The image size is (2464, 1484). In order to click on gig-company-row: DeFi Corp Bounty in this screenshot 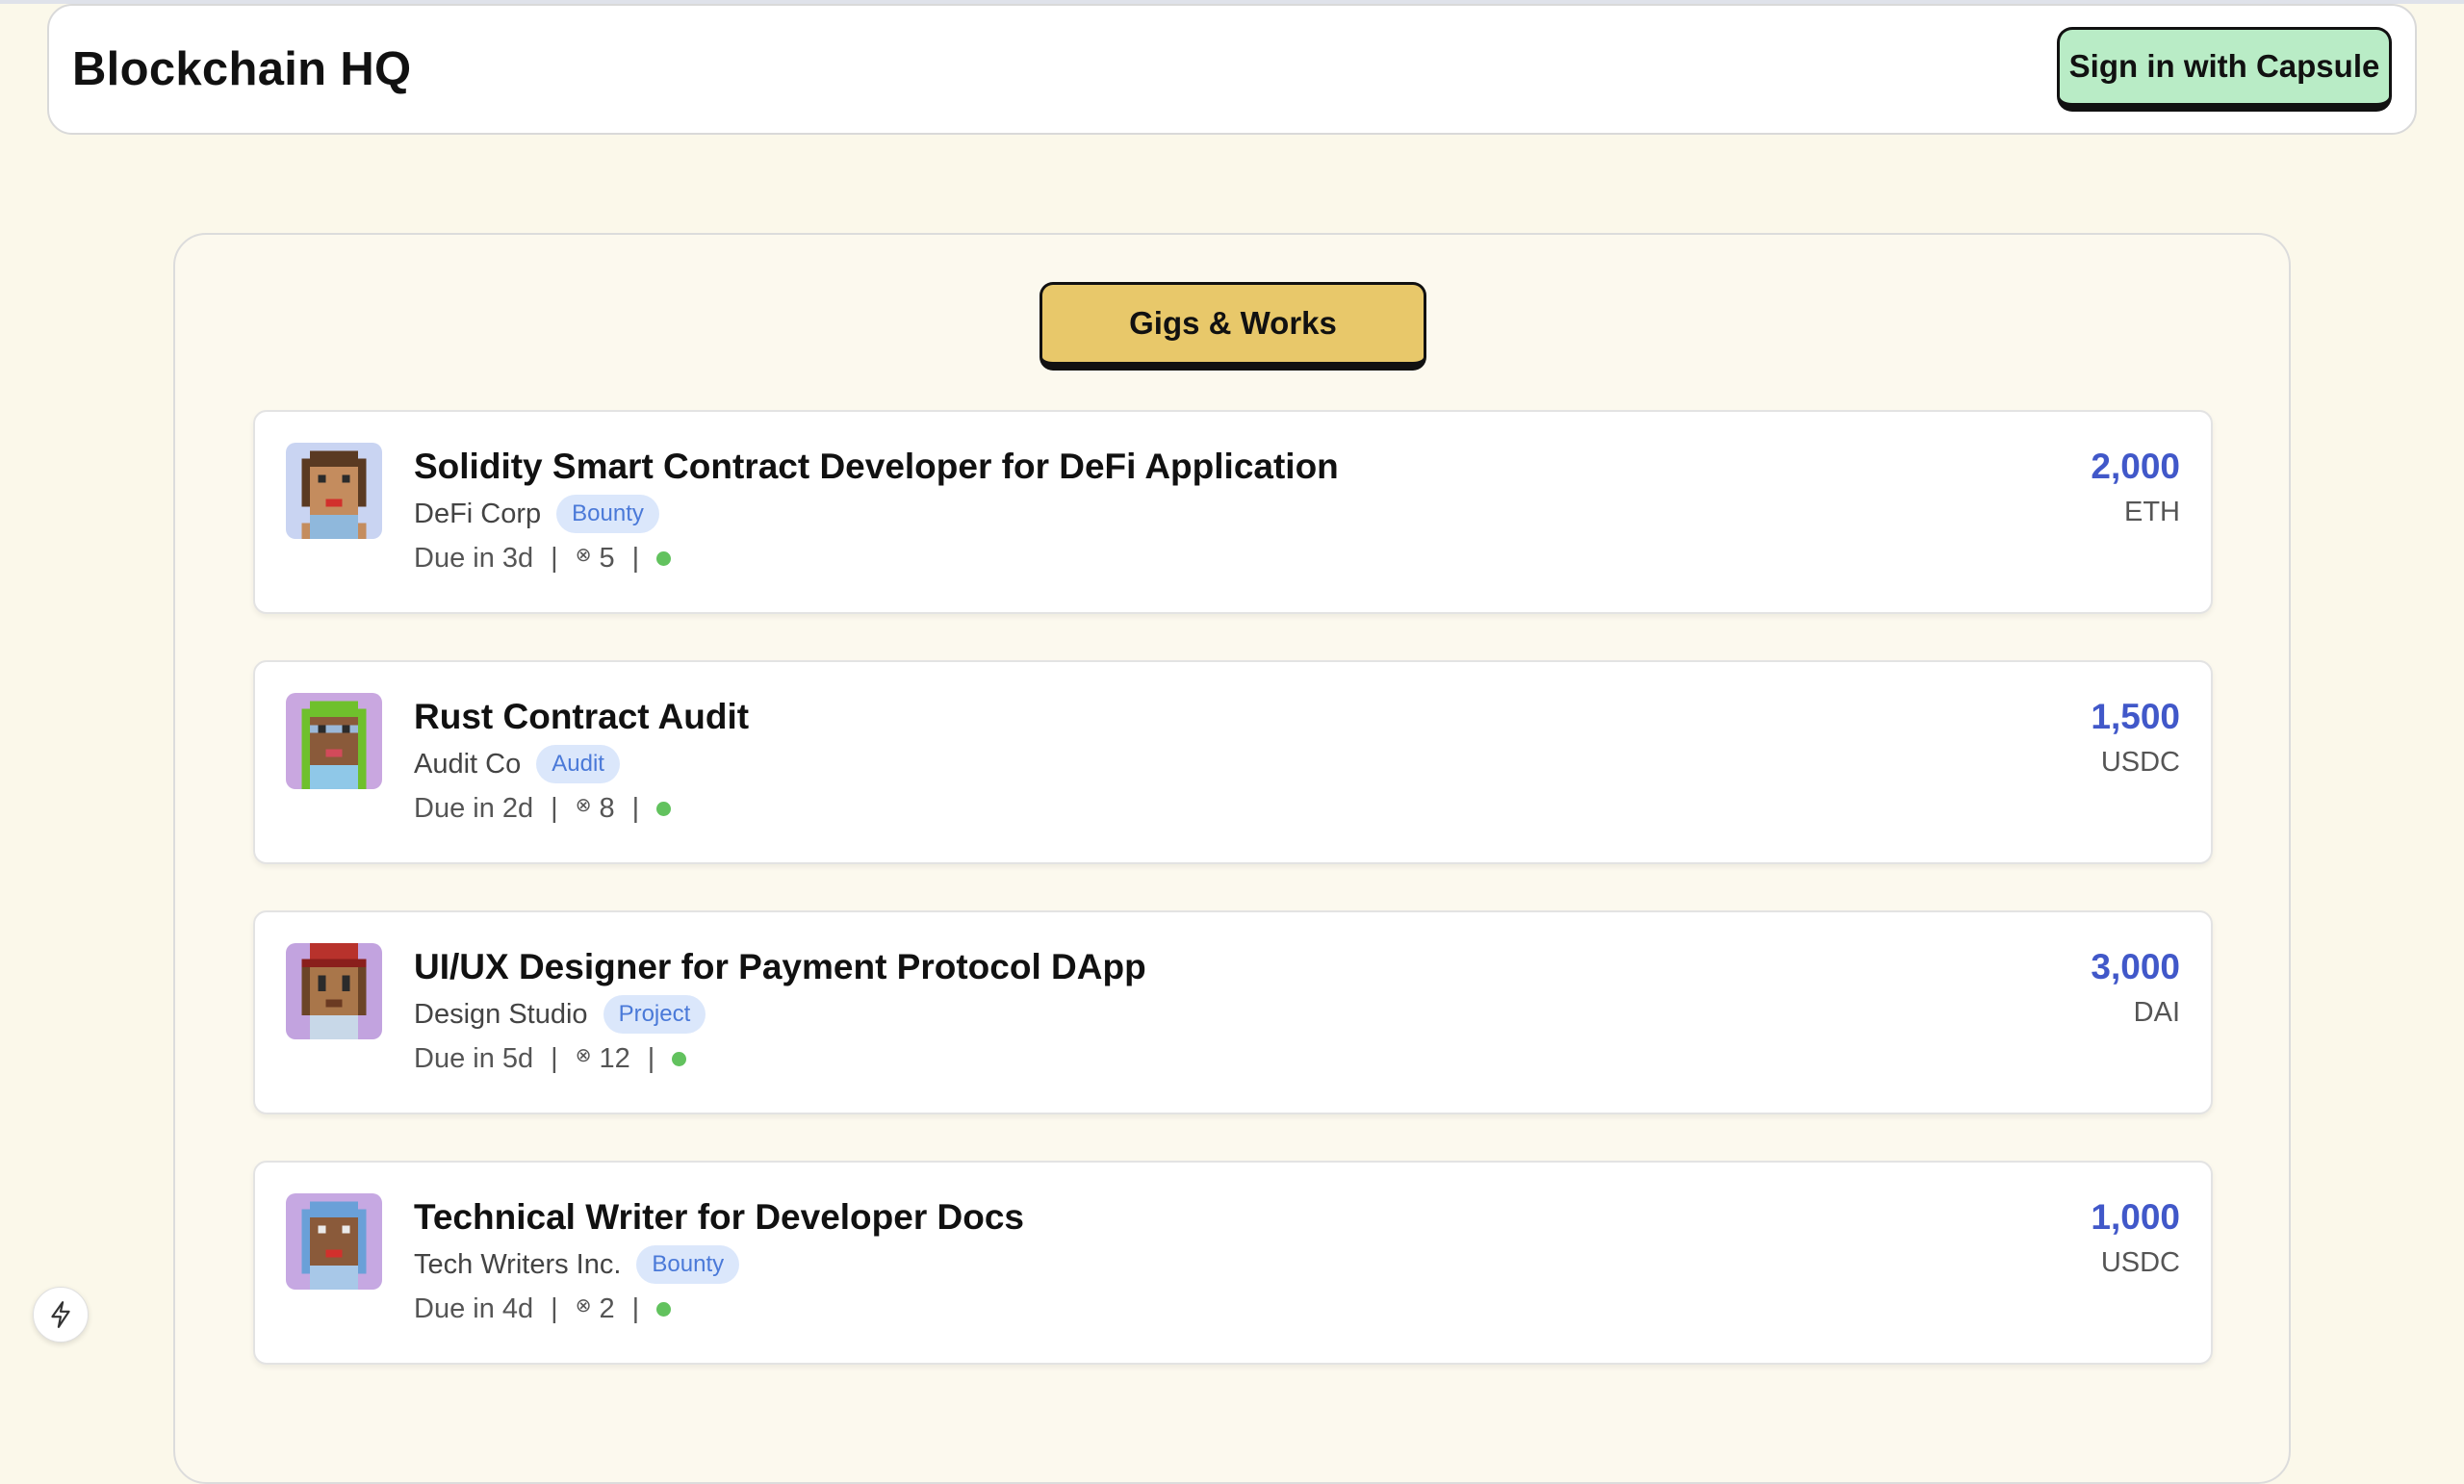, I will do `click(536, 514)`.